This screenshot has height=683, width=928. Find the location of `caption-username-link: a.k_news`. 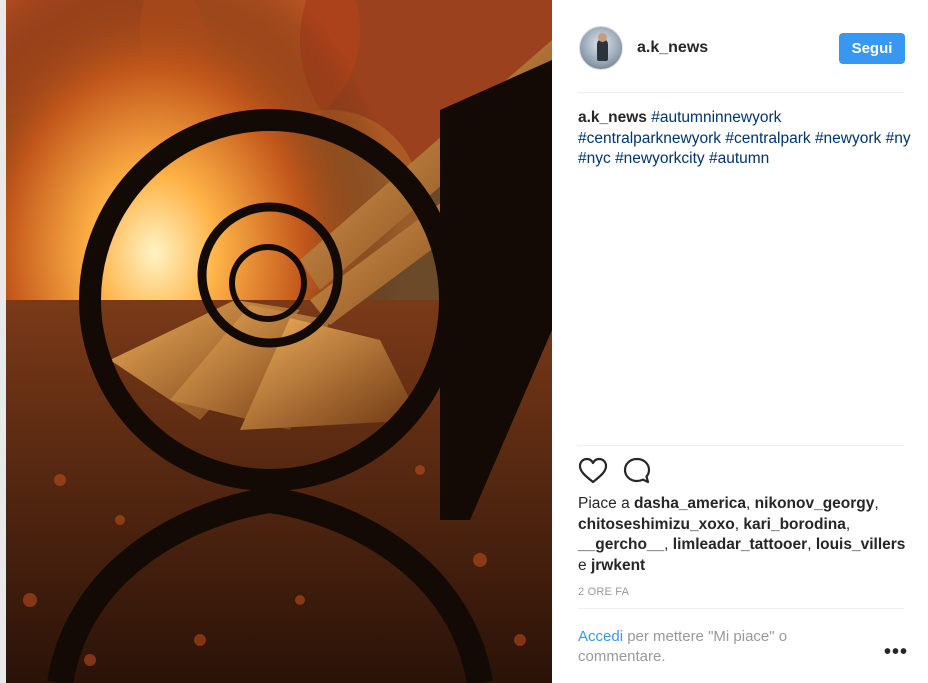

caption-username-link: a.k_news is located at coordinates (612, 117).